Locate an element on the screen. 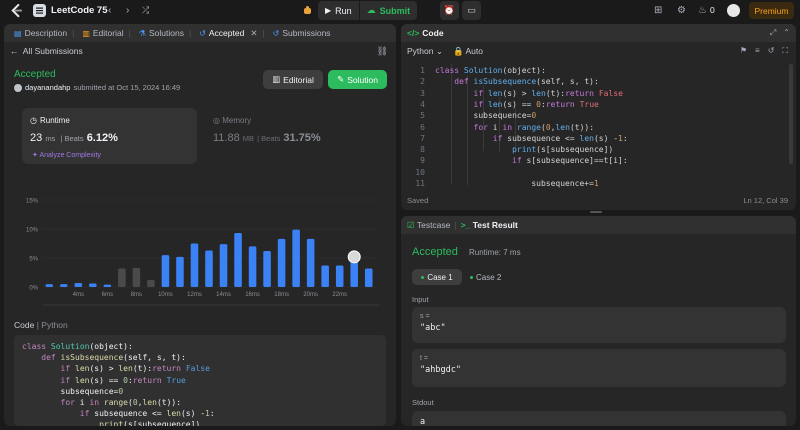  case-2-tab: Case 2 is located at coordinates (485, 277).